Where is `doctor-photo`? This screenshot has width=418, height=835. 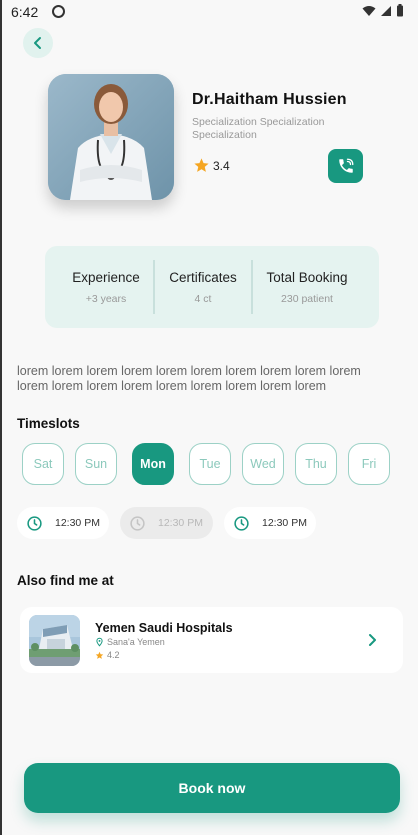
doctor-photo is located at coordinates (111, 137).